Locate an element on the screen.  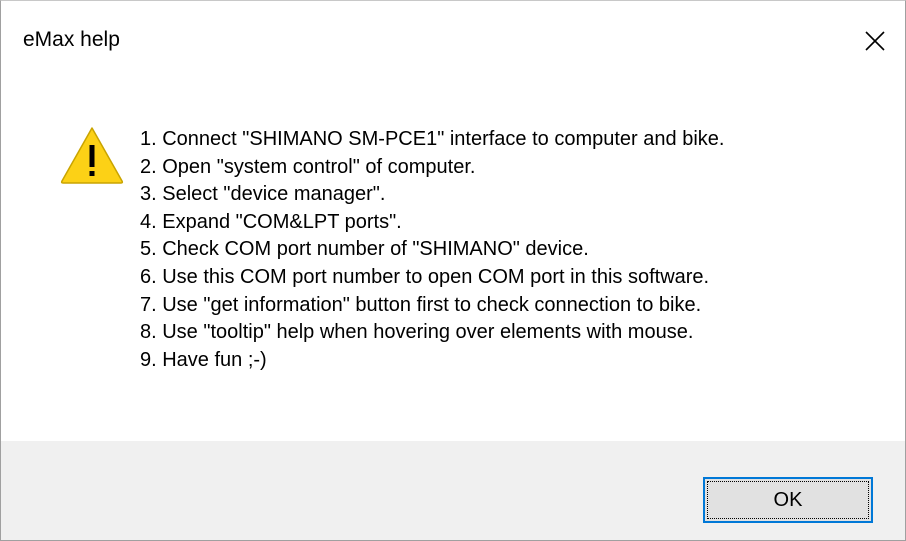
ok-button: OK is located at coordinates (788, 500).